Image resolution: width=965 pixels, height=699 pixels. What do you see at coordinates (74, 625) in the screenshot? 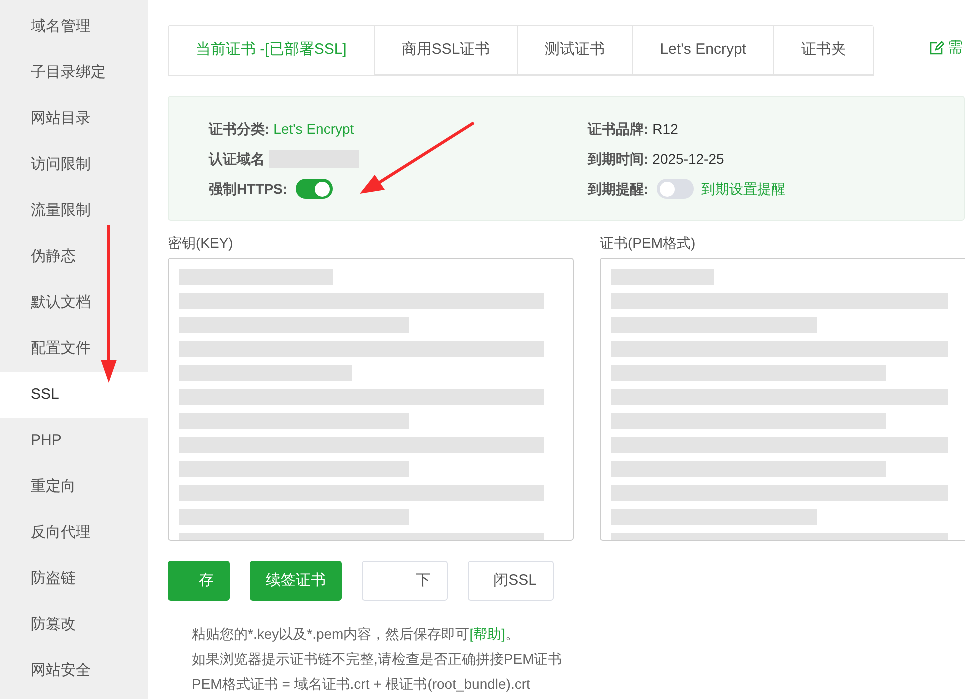
I see `sidebar-item: 防篡改` at bounding box center [74, 625].